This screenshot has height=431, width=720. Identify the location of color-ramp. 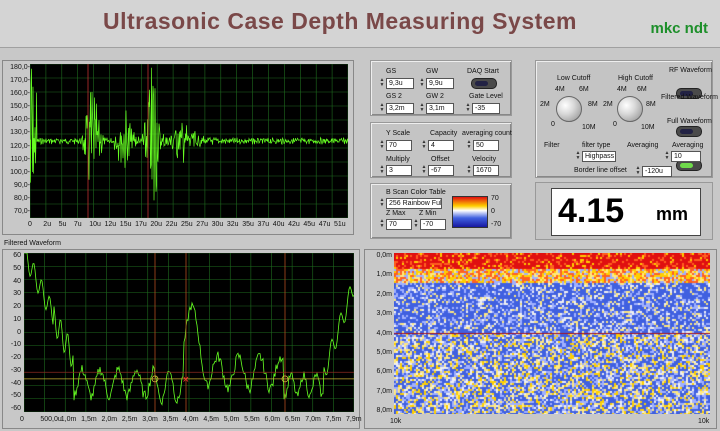
(470, 212).